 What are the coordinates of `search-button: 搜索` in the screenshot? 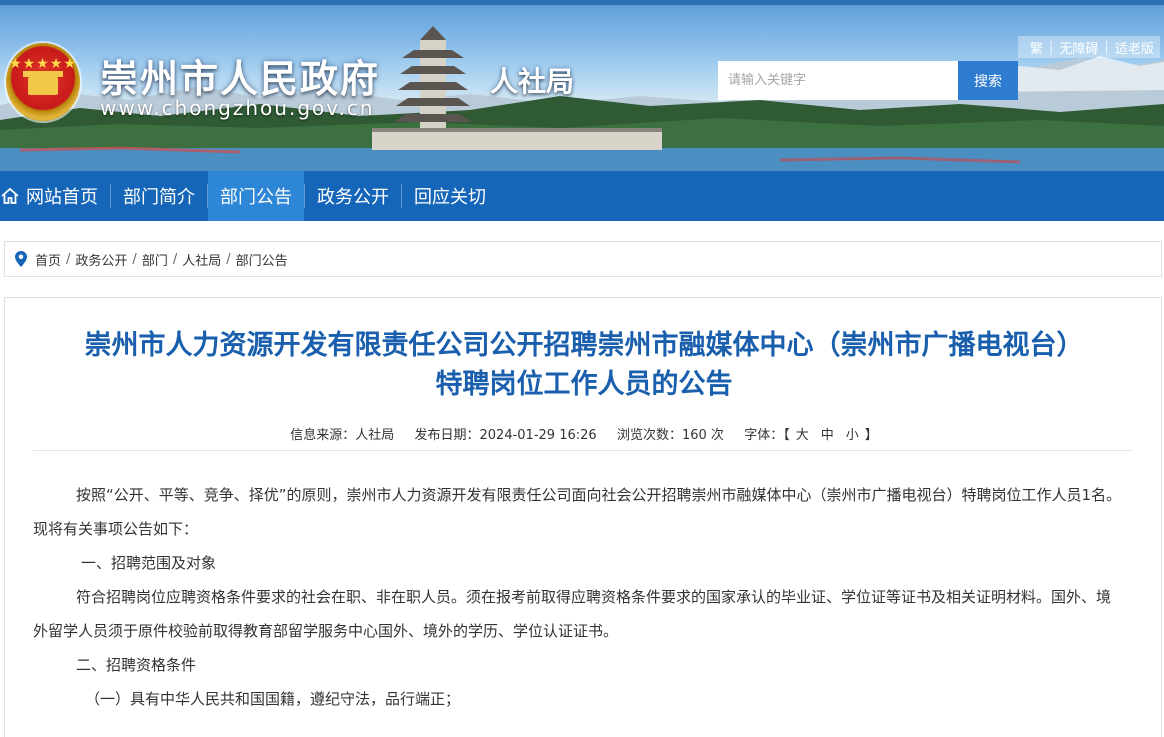 It's located at (988, 80).